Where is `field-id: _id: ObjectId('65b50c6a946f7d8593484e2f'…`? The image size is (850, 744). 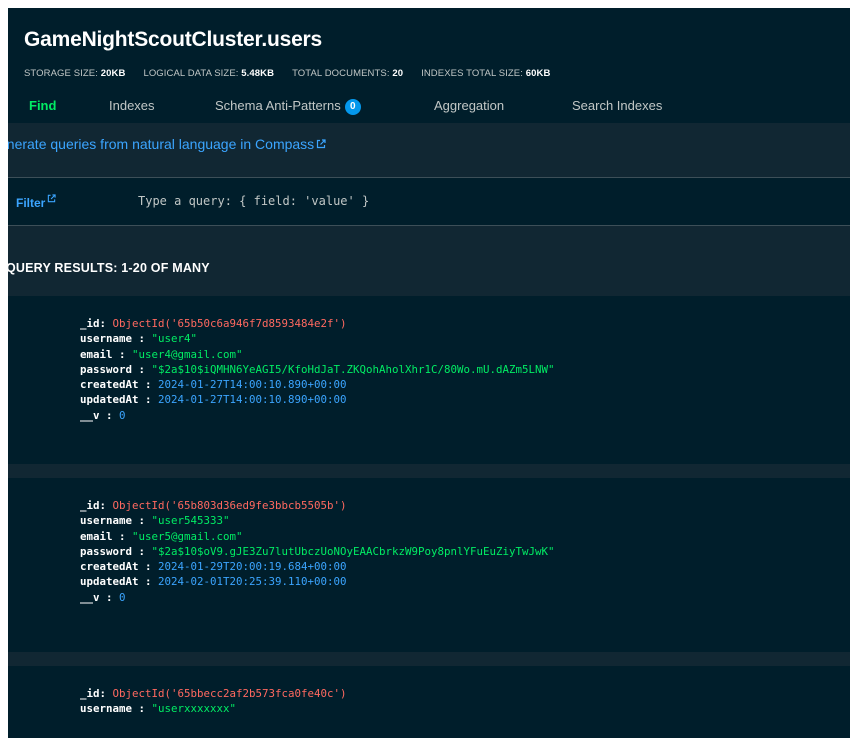
field-id: _id: ObjectId('65b50c6a946f7d8593484e2f'… is located at coordinates (213, 323).